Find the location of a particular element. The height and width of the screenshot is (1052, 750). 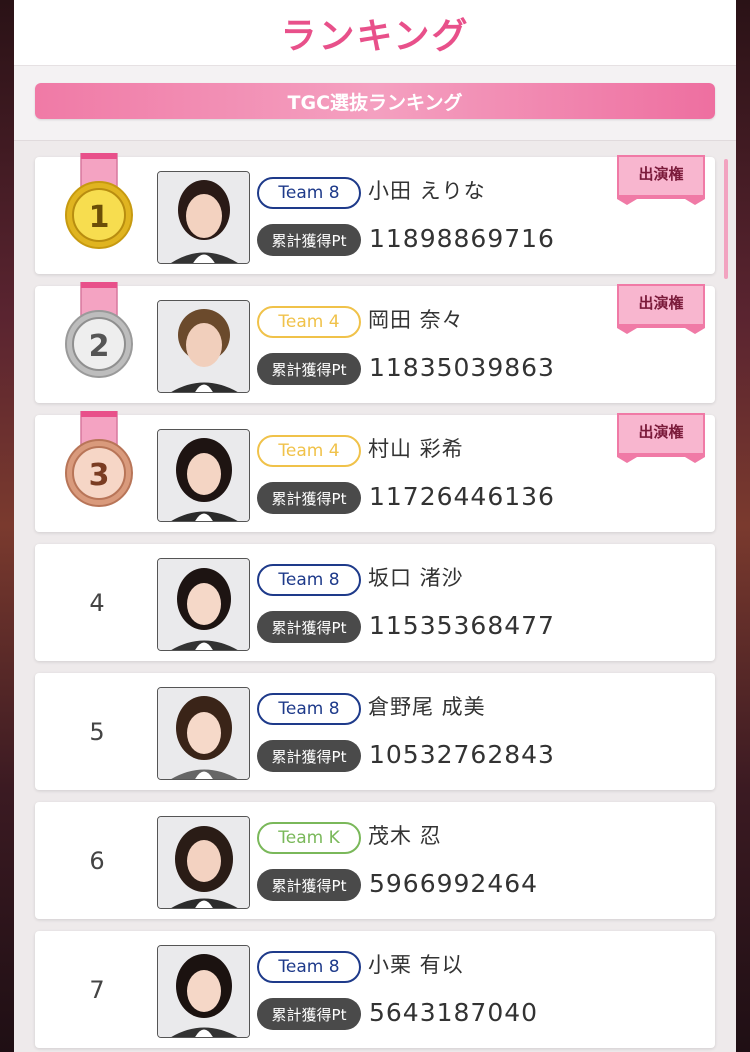

rank-number: 4 is located at coordinates (97, 602).